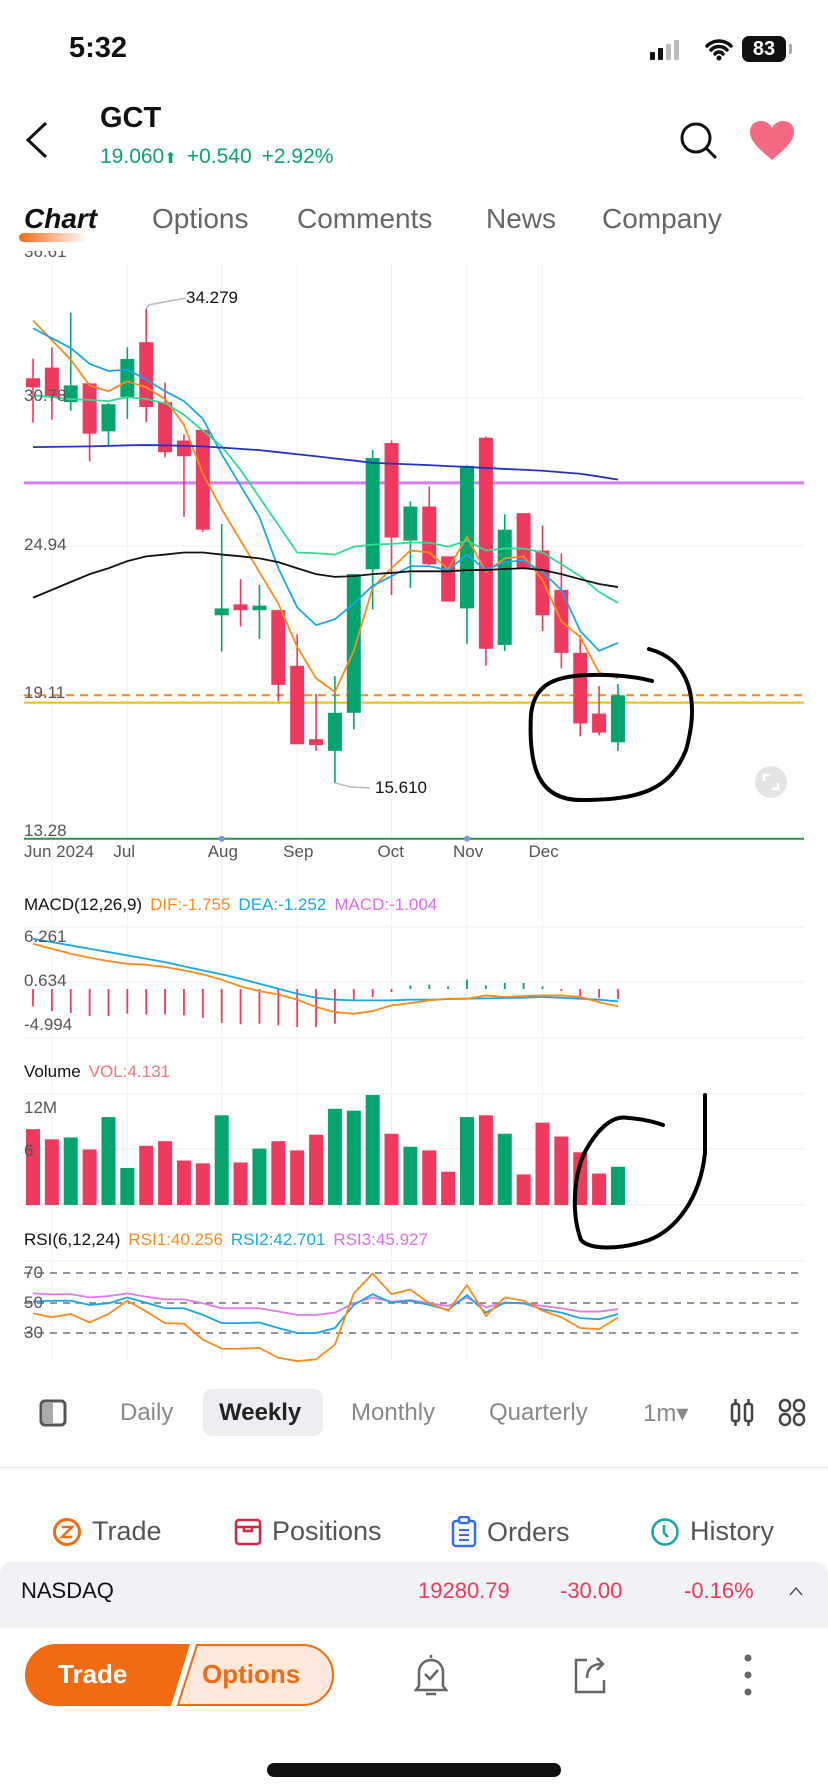  I want to click on y-label: 30.78, so click(45, 395).